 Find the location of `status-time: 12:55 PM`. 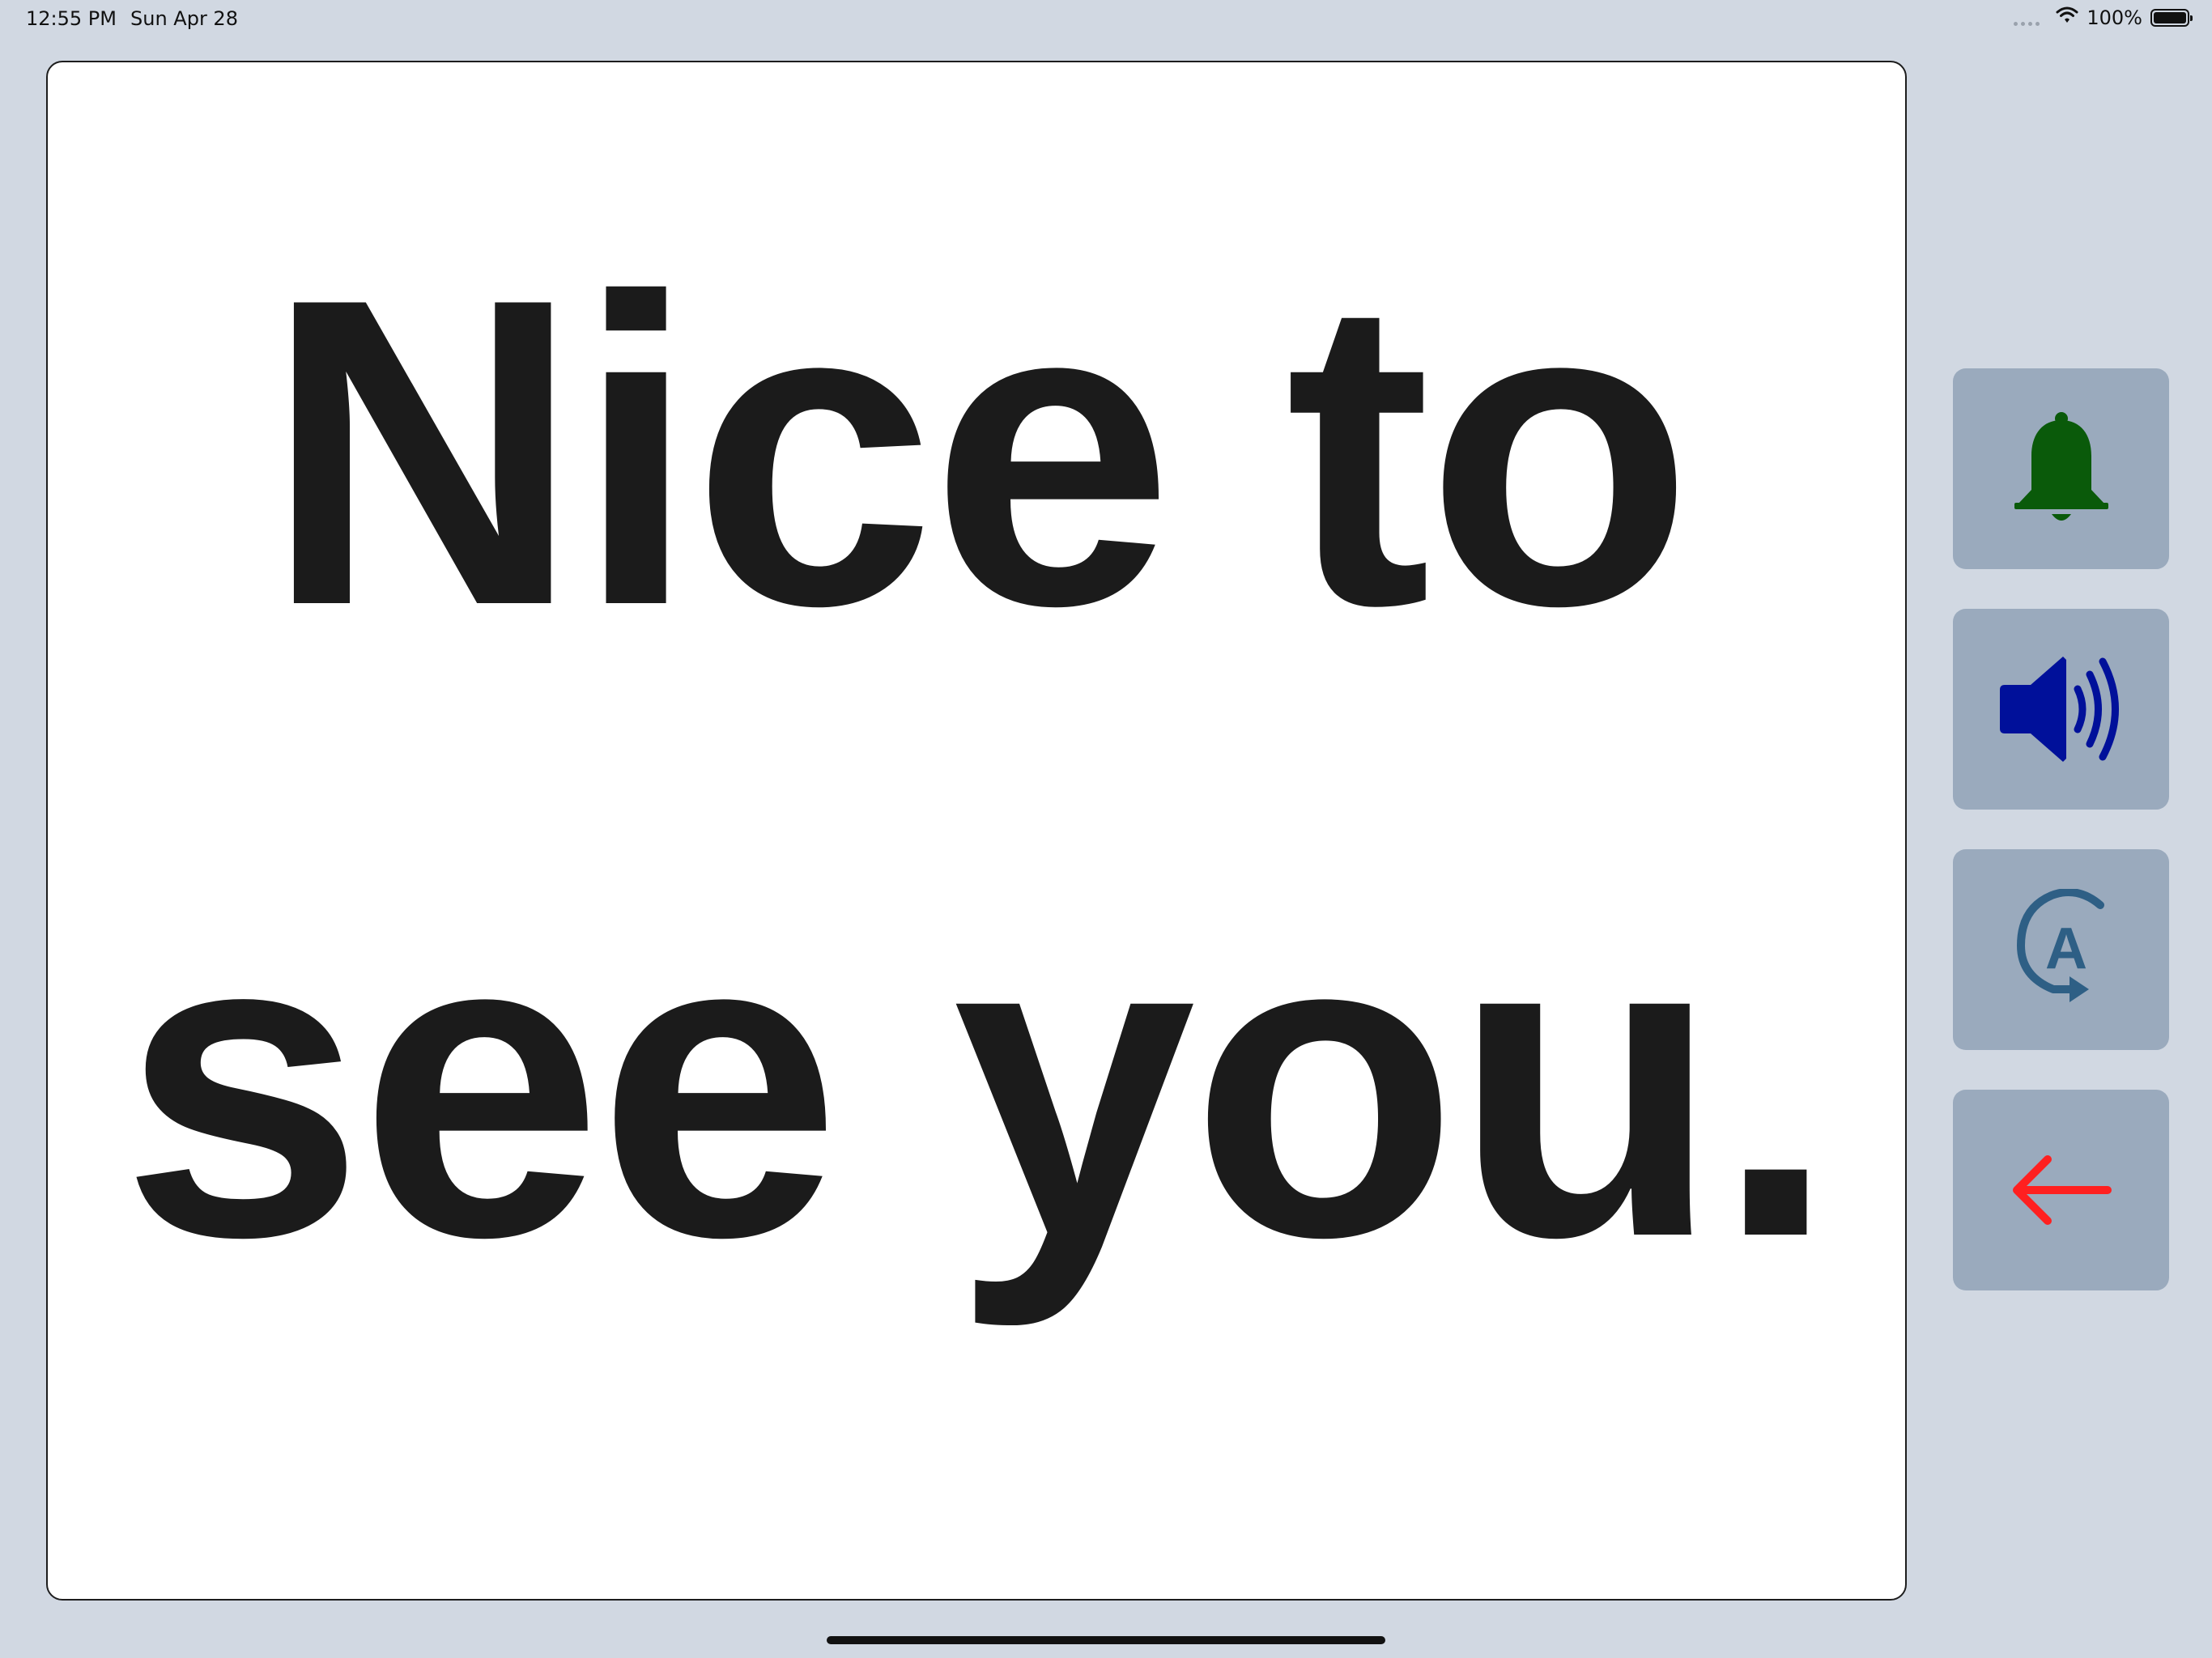

status-time: 12:55 PM is located at coordinates (72, 18).